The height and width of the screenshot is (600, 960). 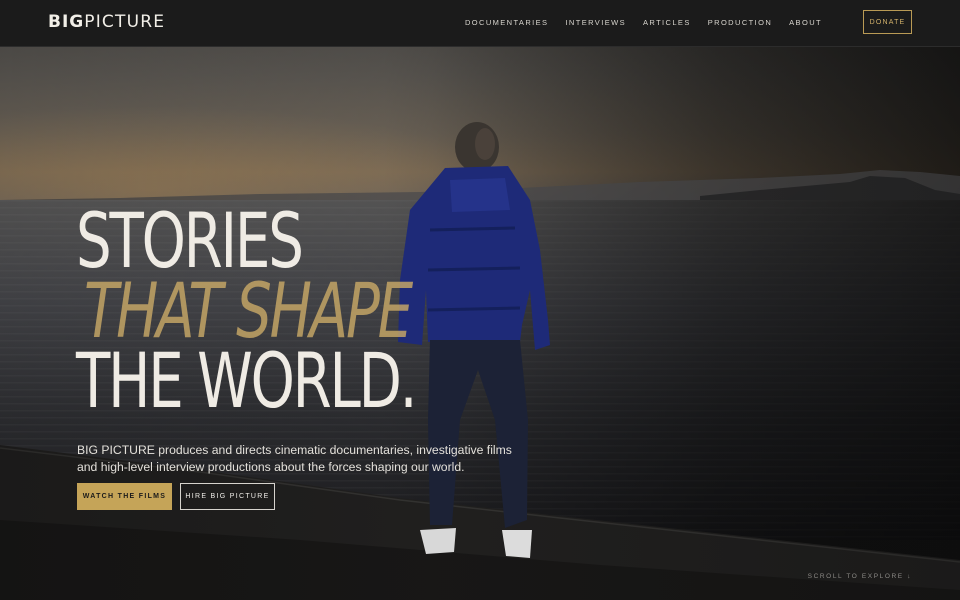 I want to click on hire-button: HIRE BIG PICTURE, so click(x=227, y=496).